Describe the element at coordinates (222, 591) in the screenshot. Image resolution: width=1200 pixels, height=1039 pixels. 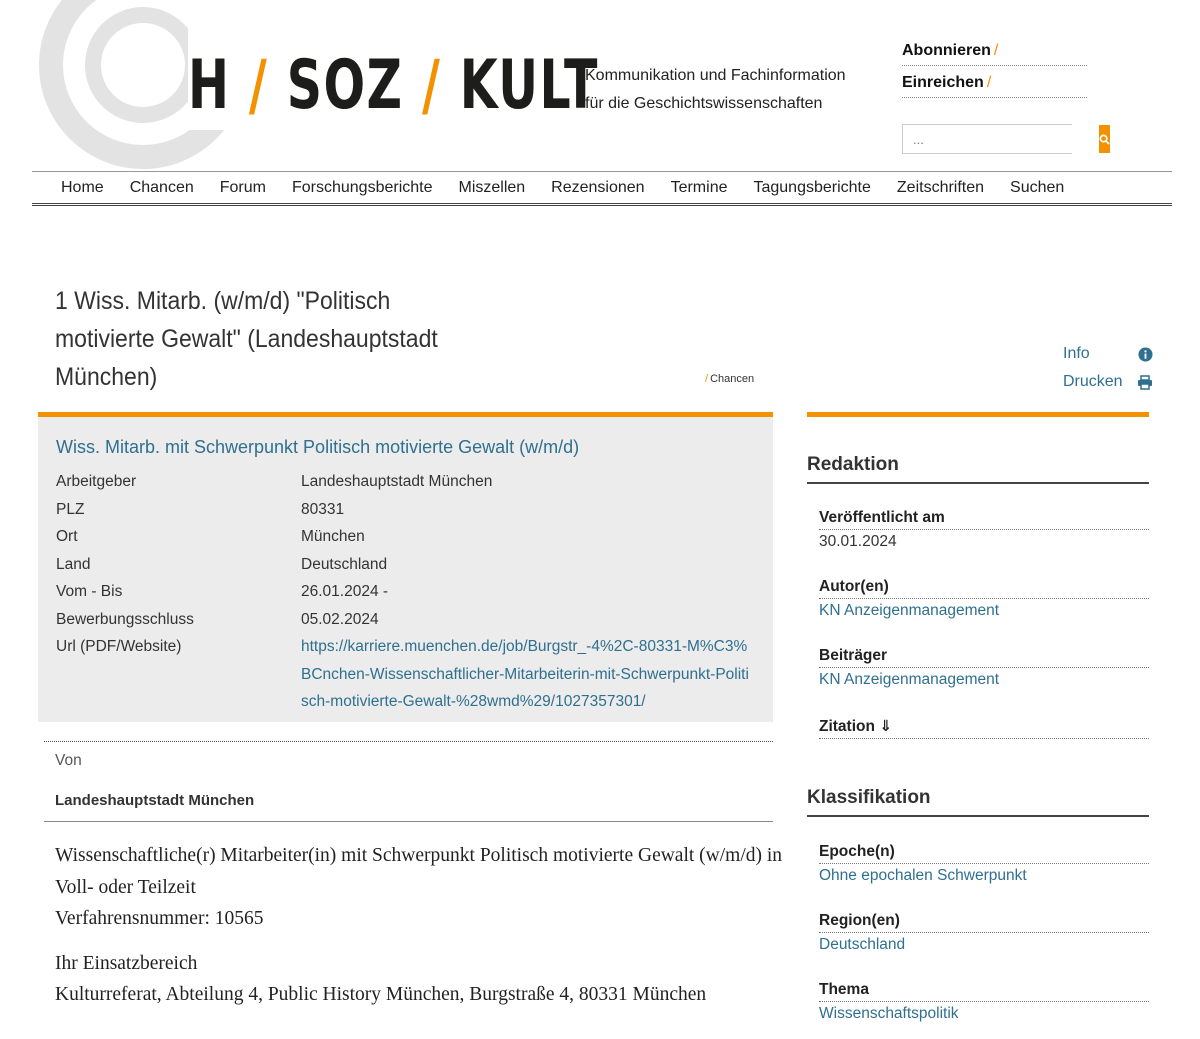
I see `detail-row-dates: Vom - Bis 26.01.2024 -` at that location.